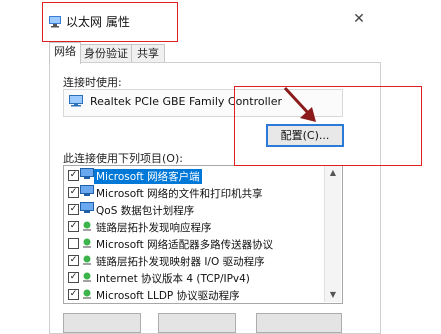 This screenshot has height=334, width=441. What do you see at coordinates (299, 104) in the screenshot?
I see `annotation-arrow-icon` at bounding box center [299, 104].